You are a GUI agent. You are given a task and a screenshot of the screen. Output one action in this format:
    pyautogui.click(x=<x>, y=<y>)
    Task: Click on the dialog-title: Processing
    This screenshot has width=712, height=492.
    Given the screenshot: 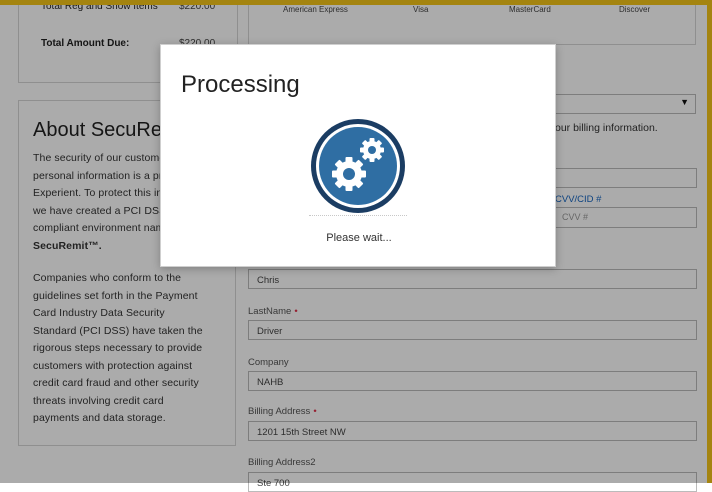 What is the action you would take?
    pyautogui.click(x=240, y=84)
    